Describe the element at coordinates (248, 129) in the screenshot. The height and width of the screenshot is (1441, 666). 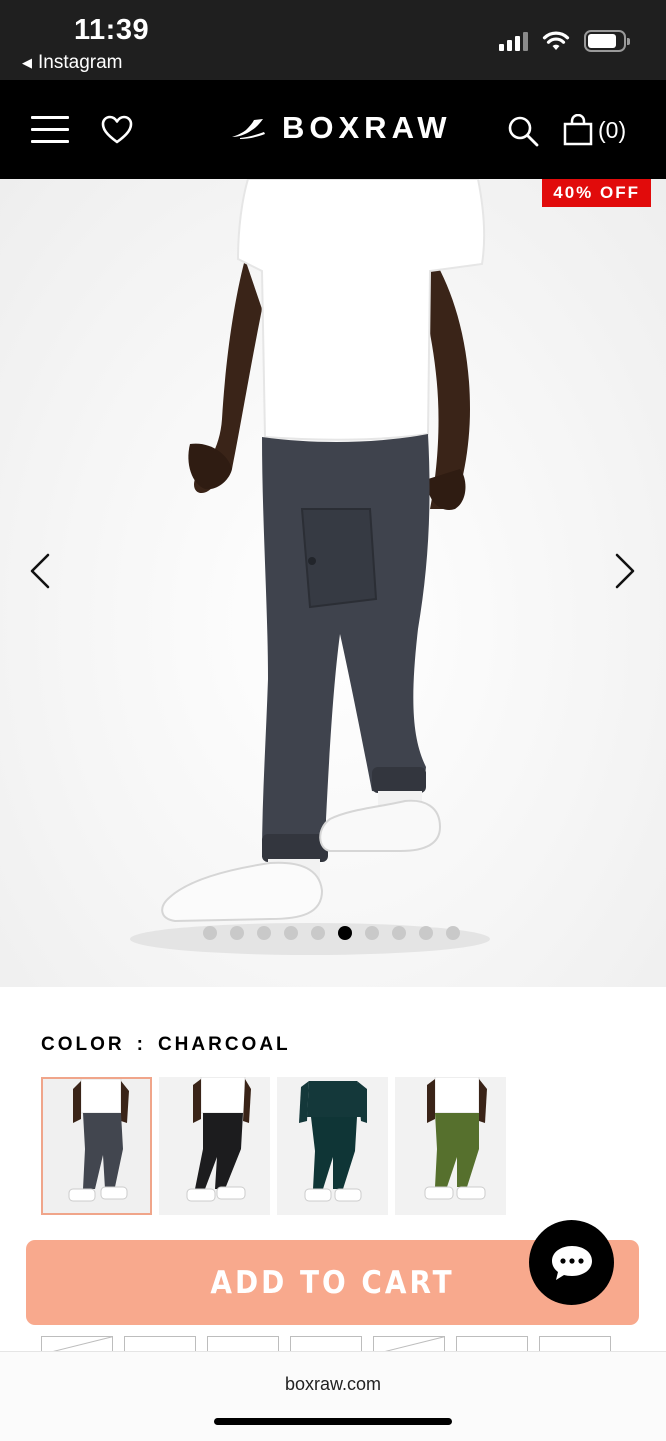
I see `boxraw-logo-mark-icon` at that location.